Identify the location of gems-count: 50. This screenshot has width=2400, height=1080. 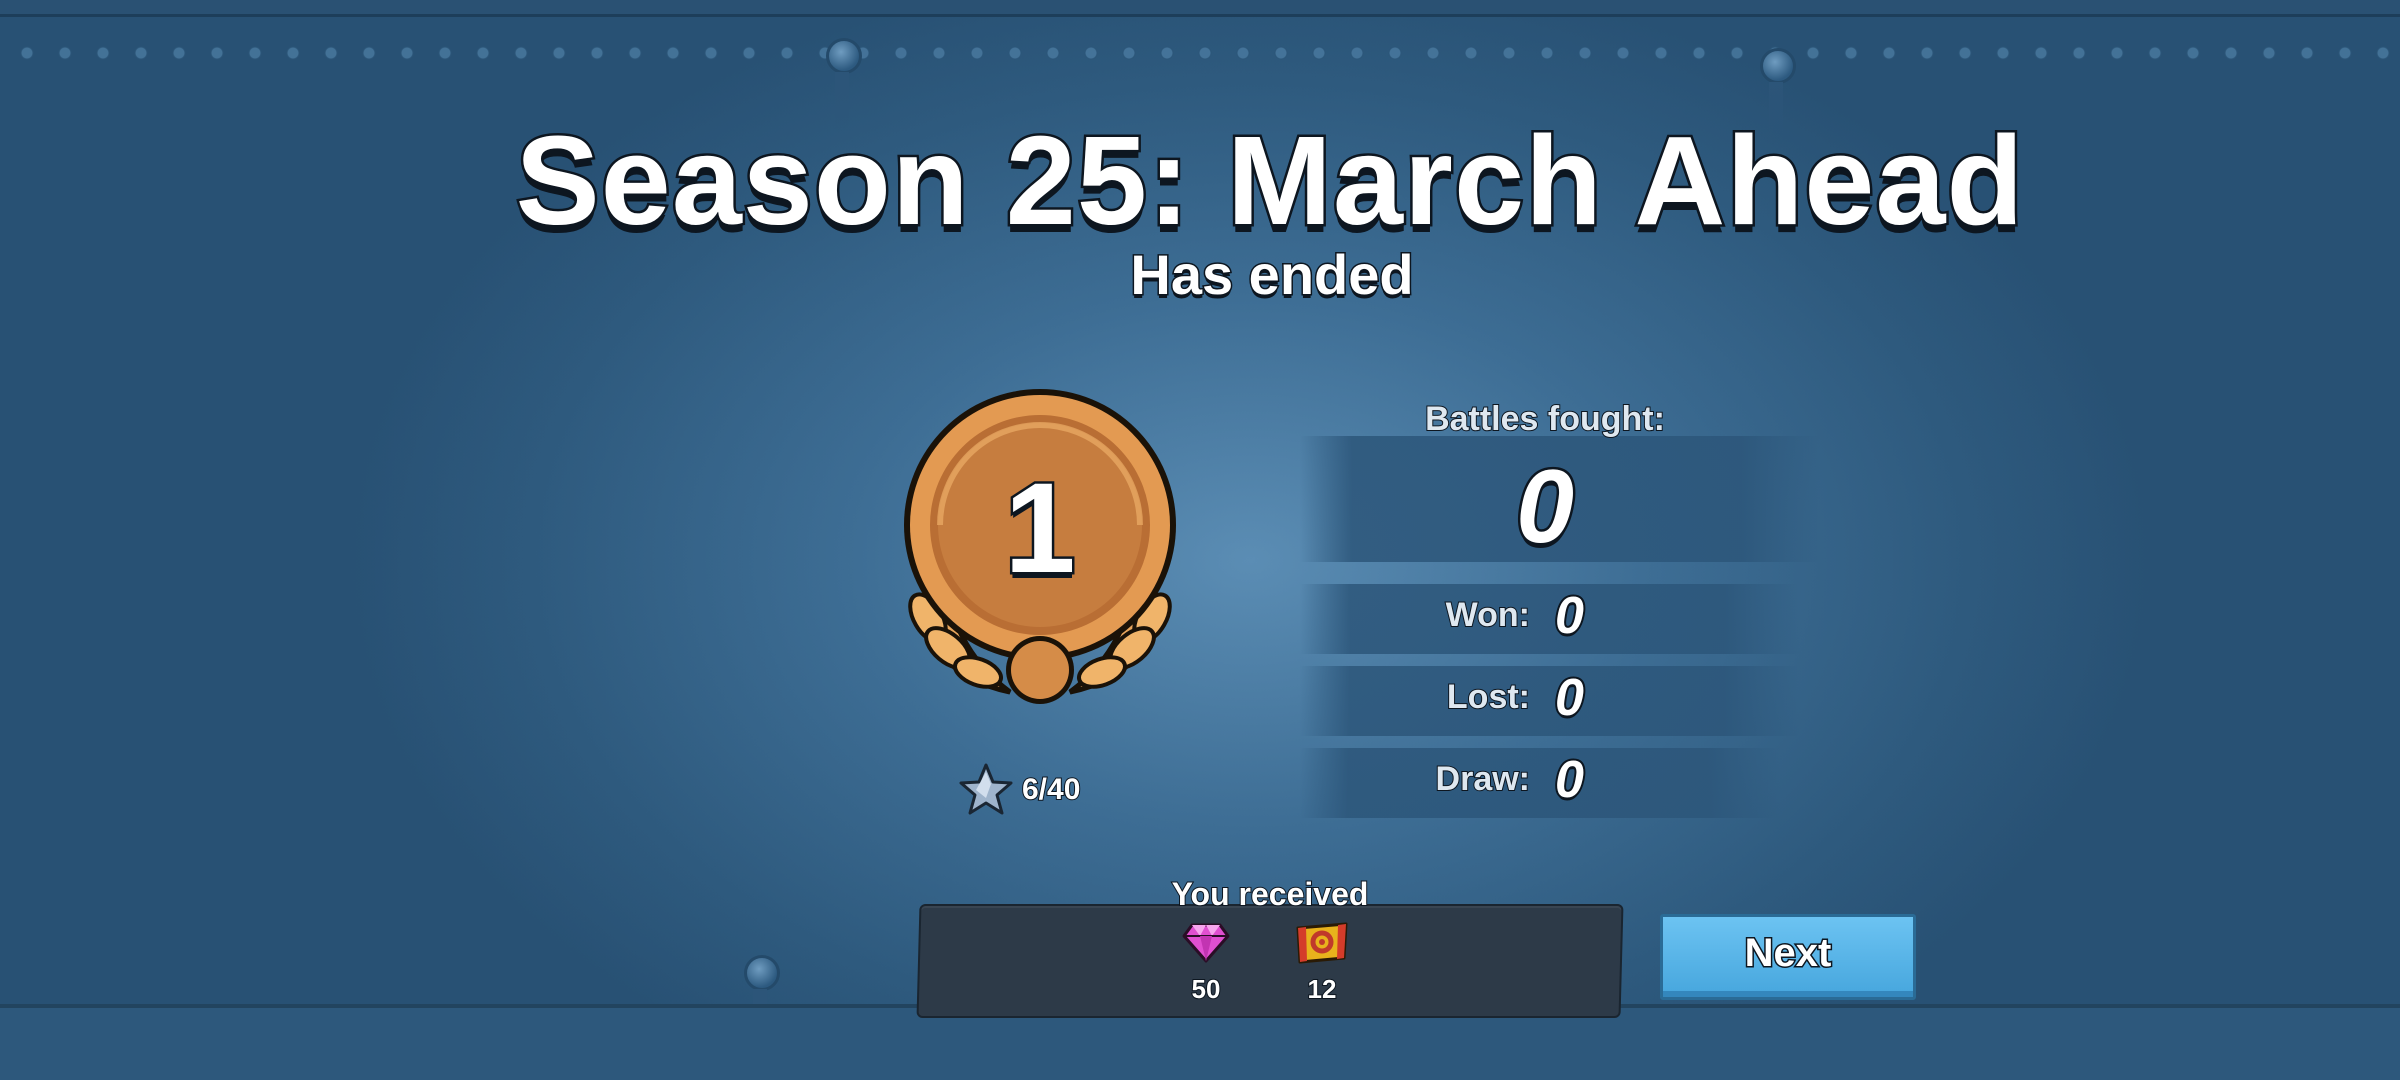
(1206, 989).